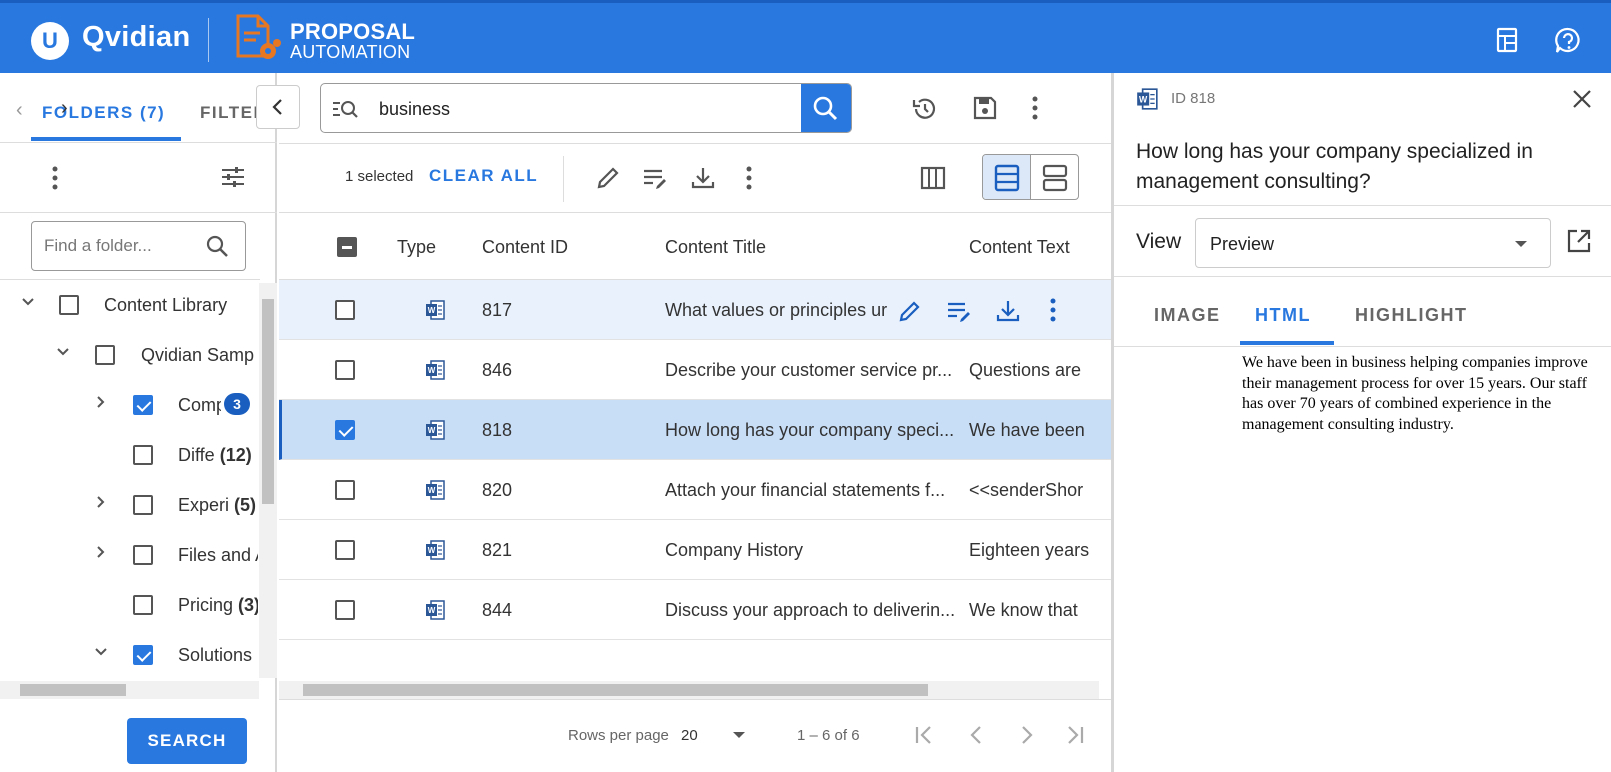  What do you see at coordinates (1075, 735) in the screenshot?
I see `last-page-icon` at bounding box center [1075, 735].